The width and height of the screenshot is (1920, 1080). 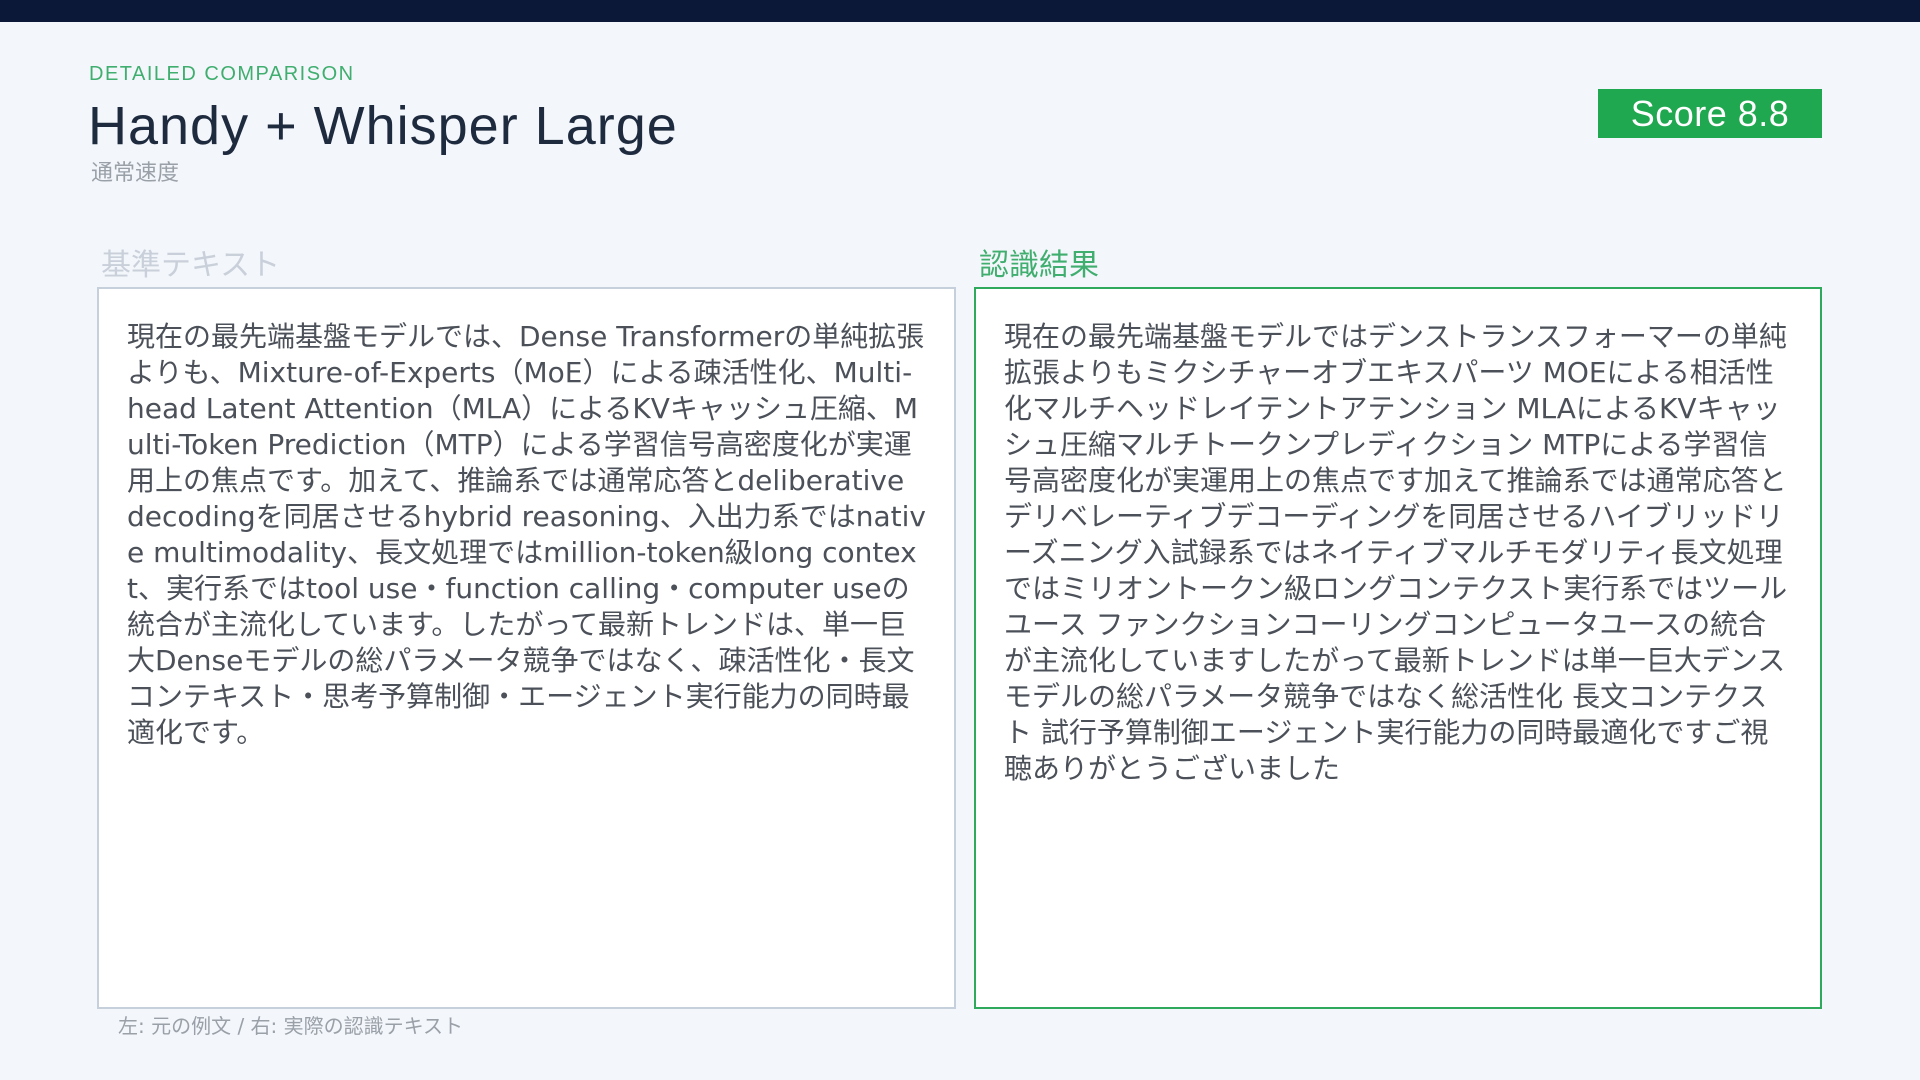 What do you see at coordinates (222, 74) in the screenshot?
I see `section-eyebrow: DETAILED COMPARISON` at bounding box center [222, 74].